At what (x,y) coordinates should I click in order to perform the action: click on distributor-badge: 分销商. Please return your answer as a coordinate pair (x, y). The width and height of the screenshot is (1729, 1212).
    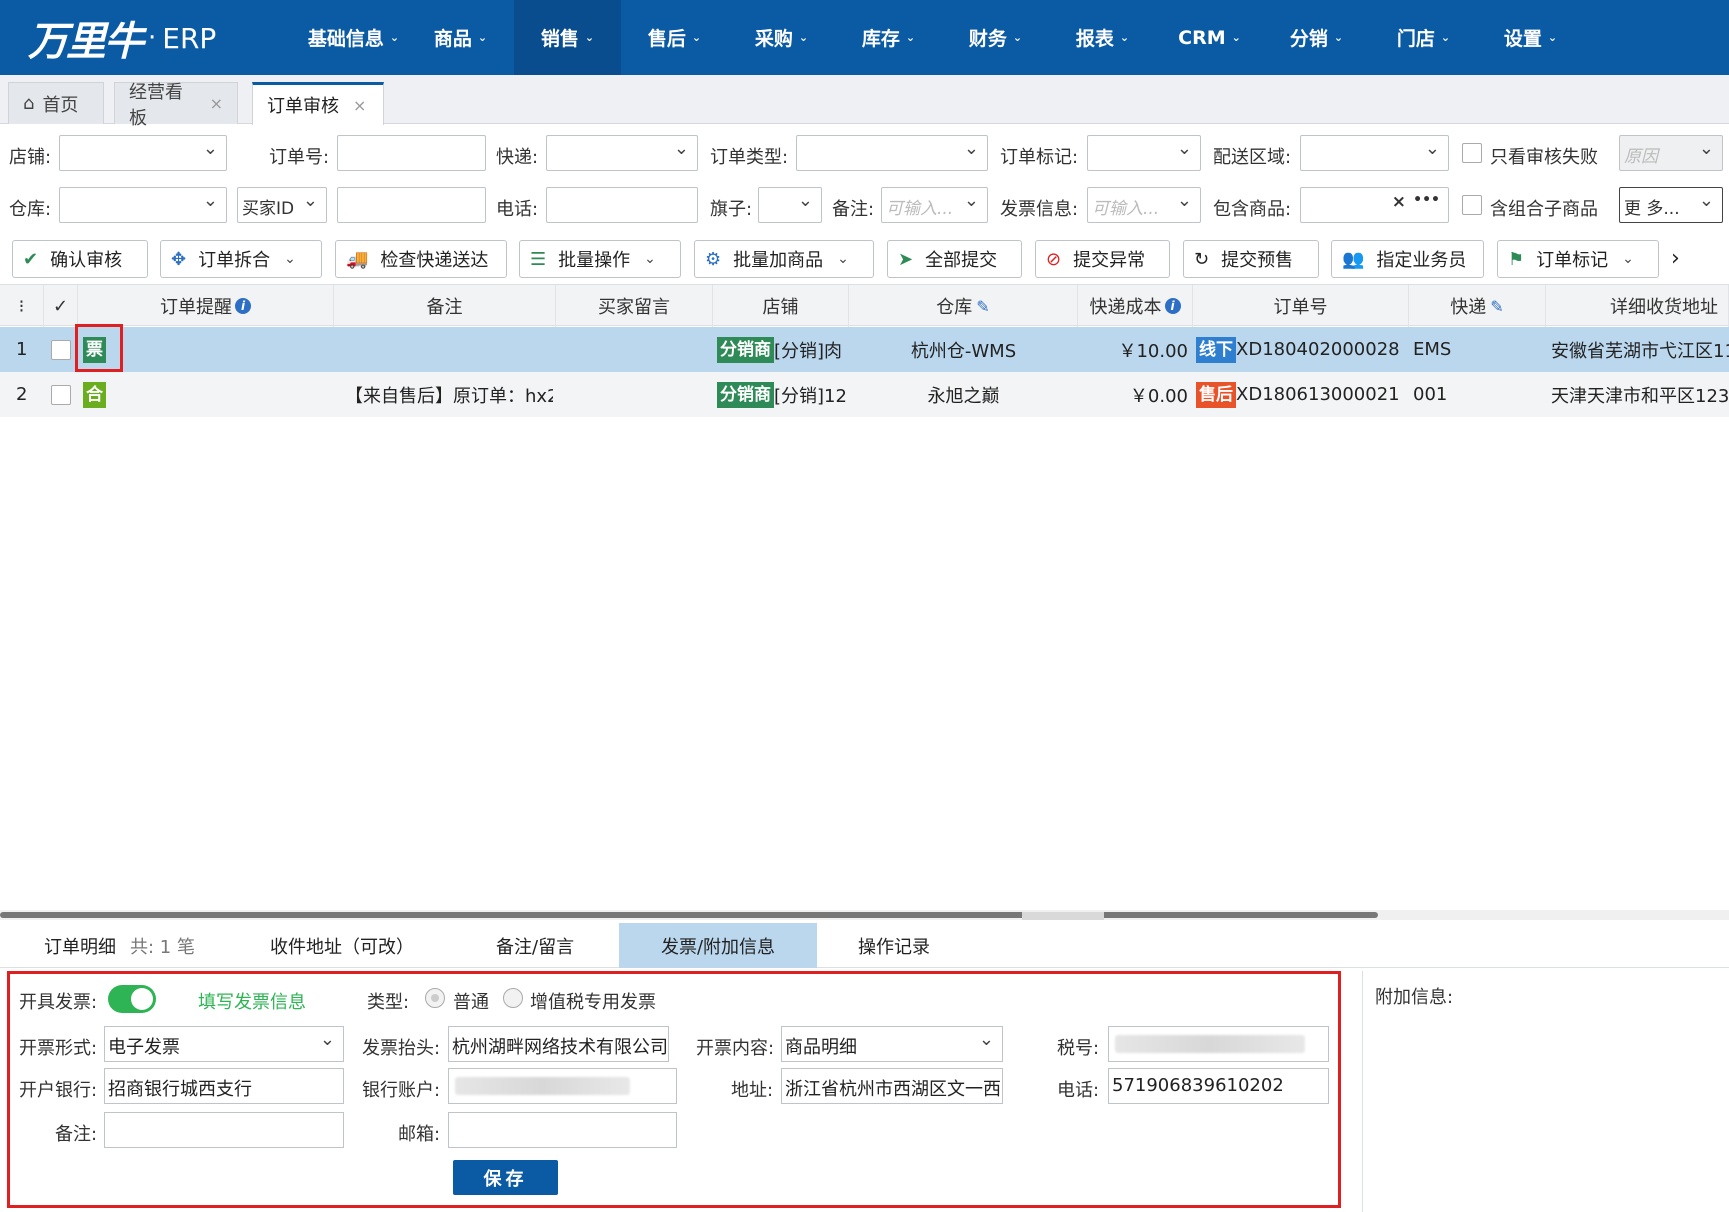
    Looking at the image, I should click on (745, 394).